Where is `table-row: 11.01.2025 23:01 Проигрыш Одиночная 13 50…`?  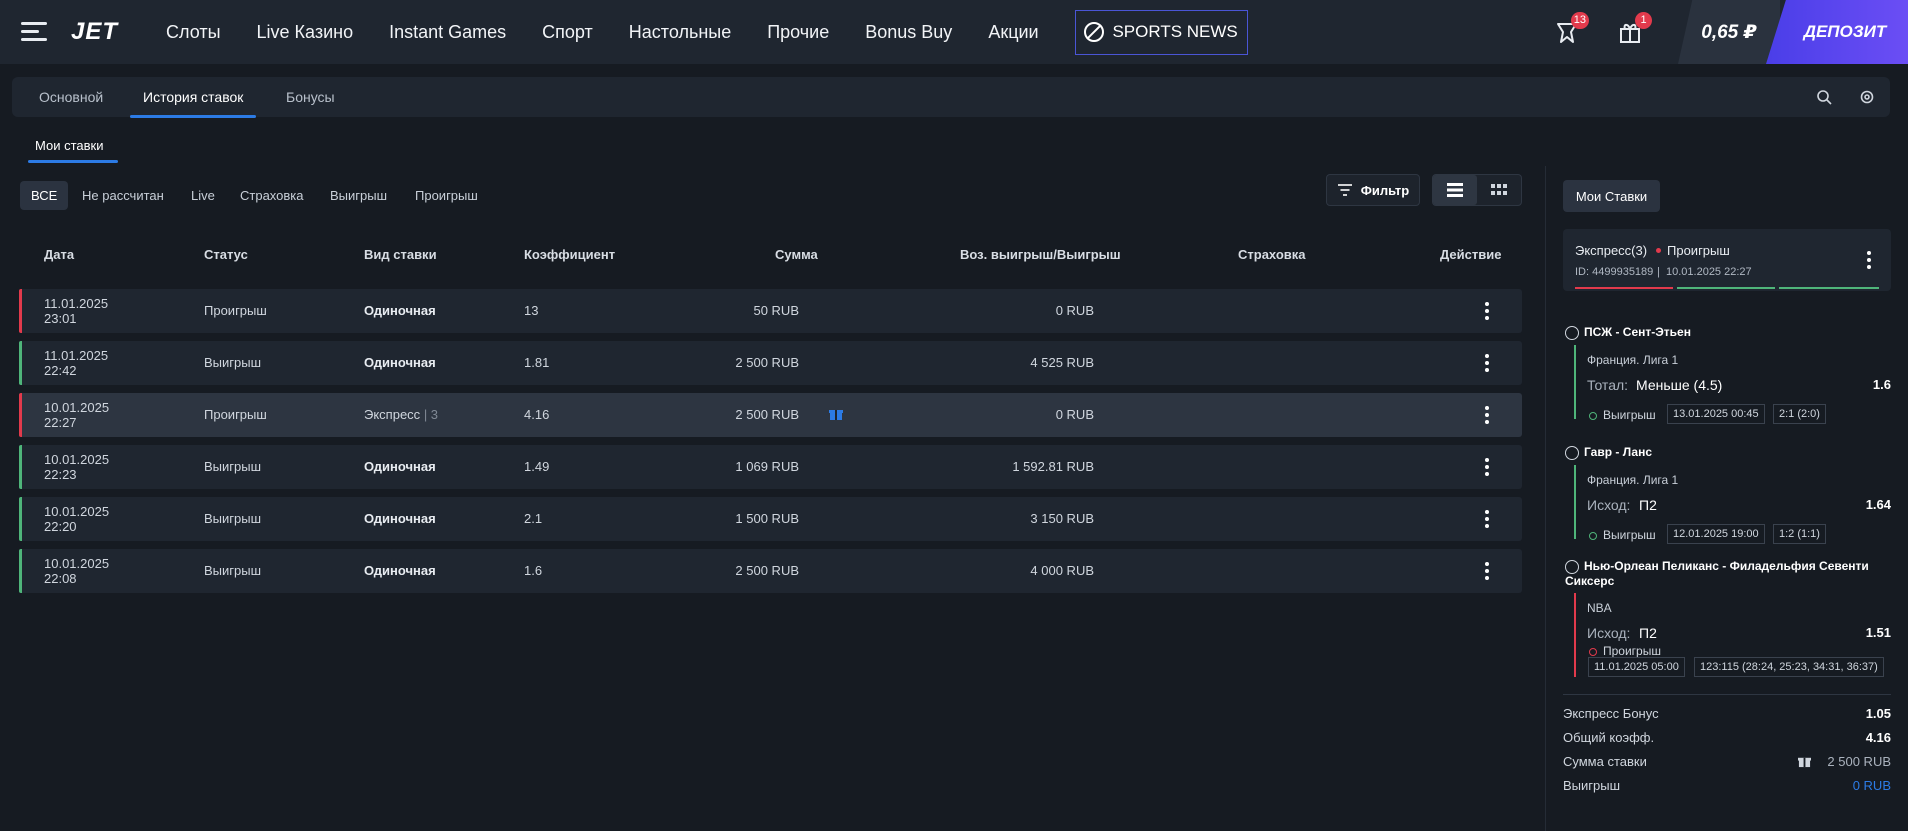
table-row: 11.01.2025 23:01 Проигрыш Одиночная 13 50… is located at coordinates (770, 311).